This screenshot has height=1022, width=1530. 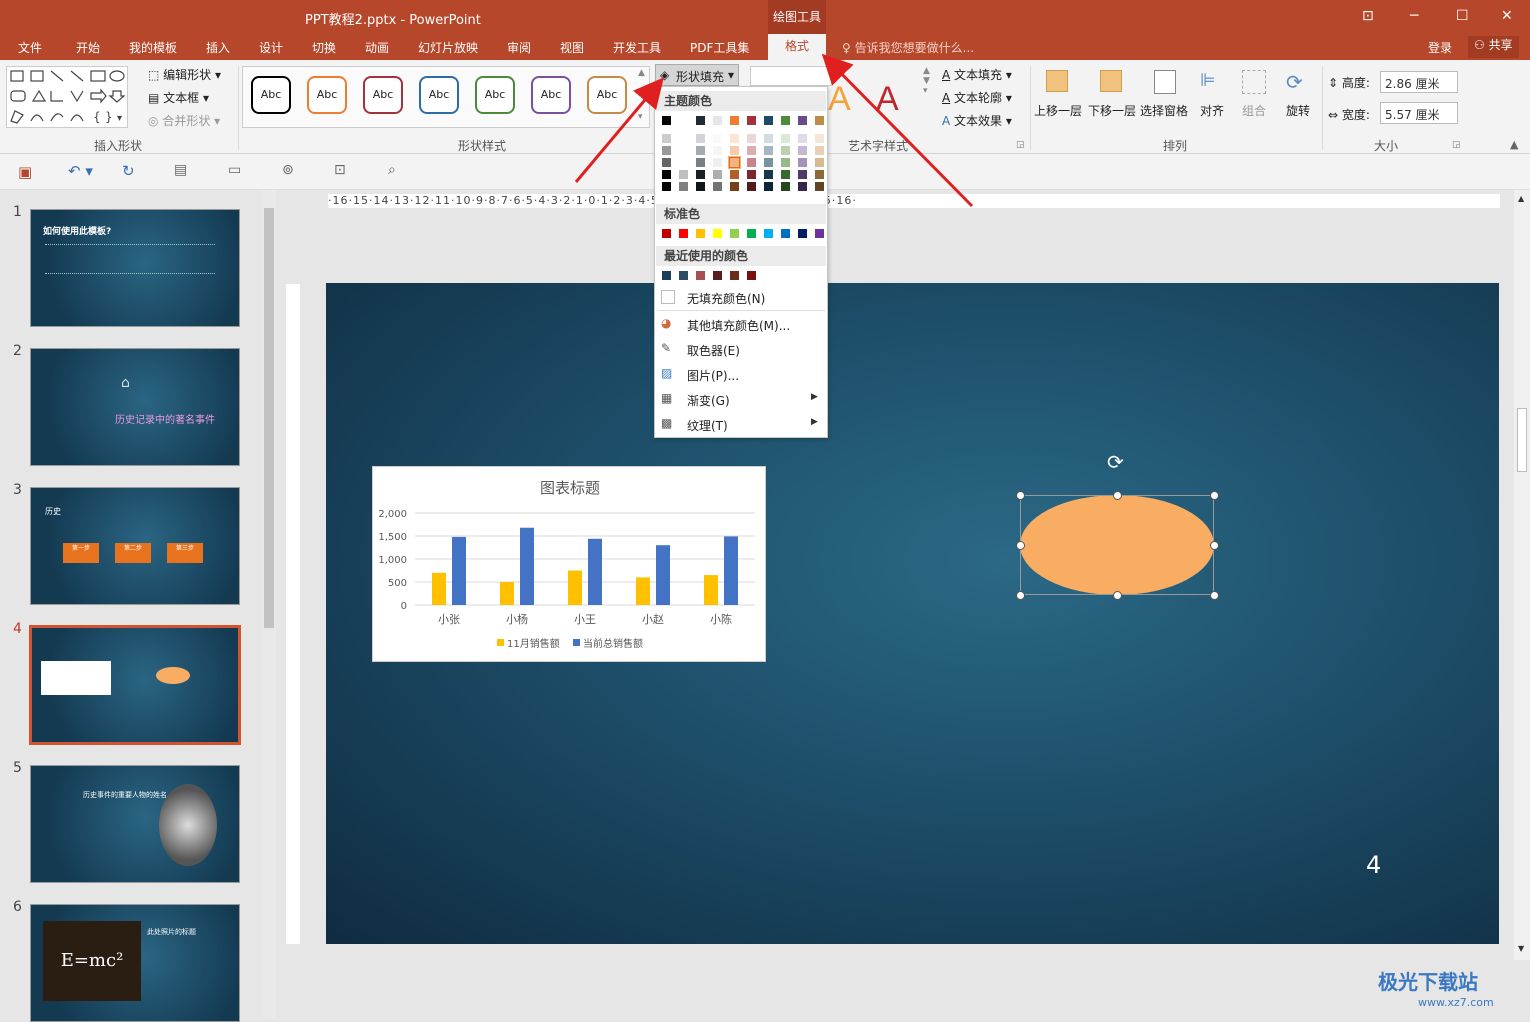 What do you see at coordinates (392, 170) in the screenshot?
I see `print-preview-icon: ⌕` at bounding box center [392, 170].